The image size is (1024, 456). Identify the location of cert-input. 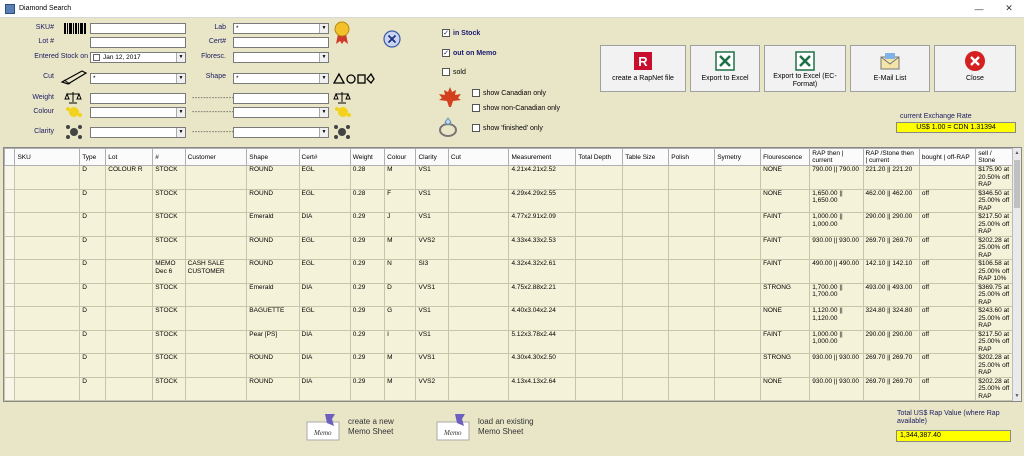
(281, 42).